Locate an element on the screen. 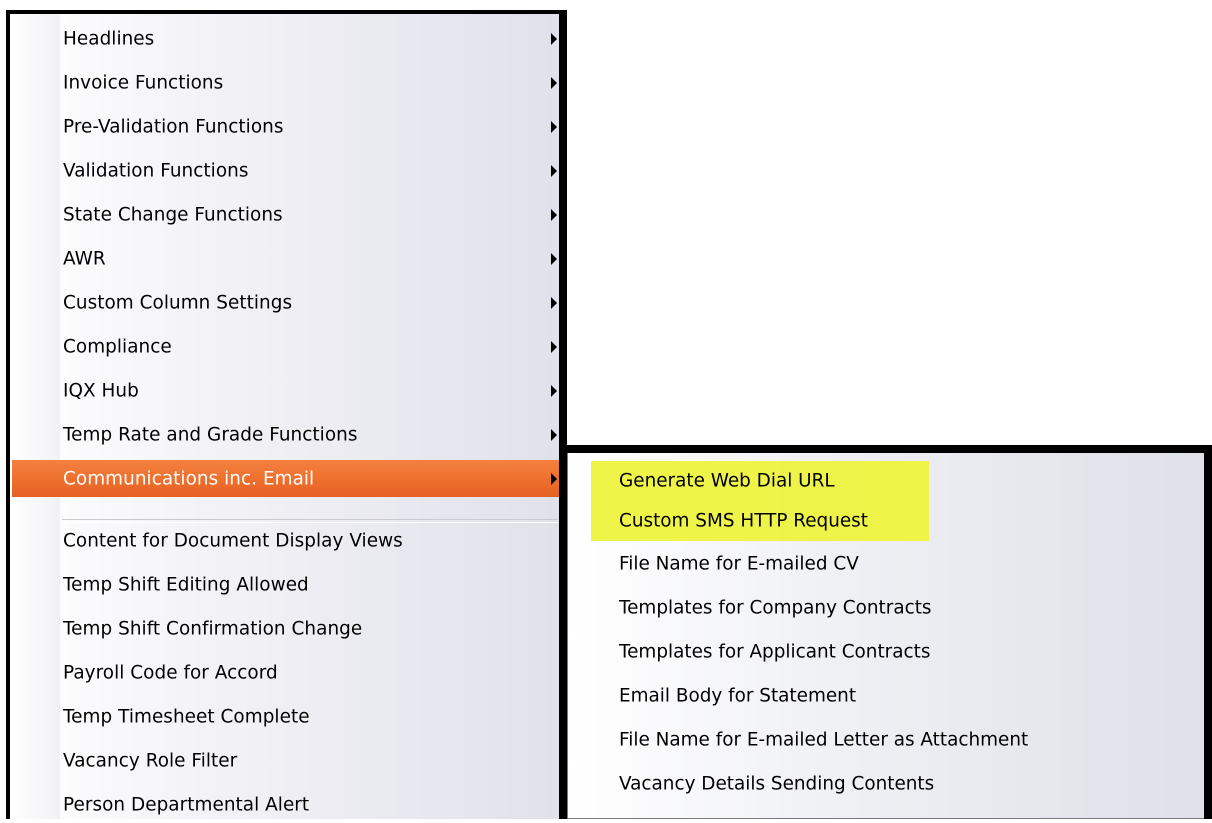  menu-item-custom-column-settings: Custom Column Settings is located at coordinates (285, 302).